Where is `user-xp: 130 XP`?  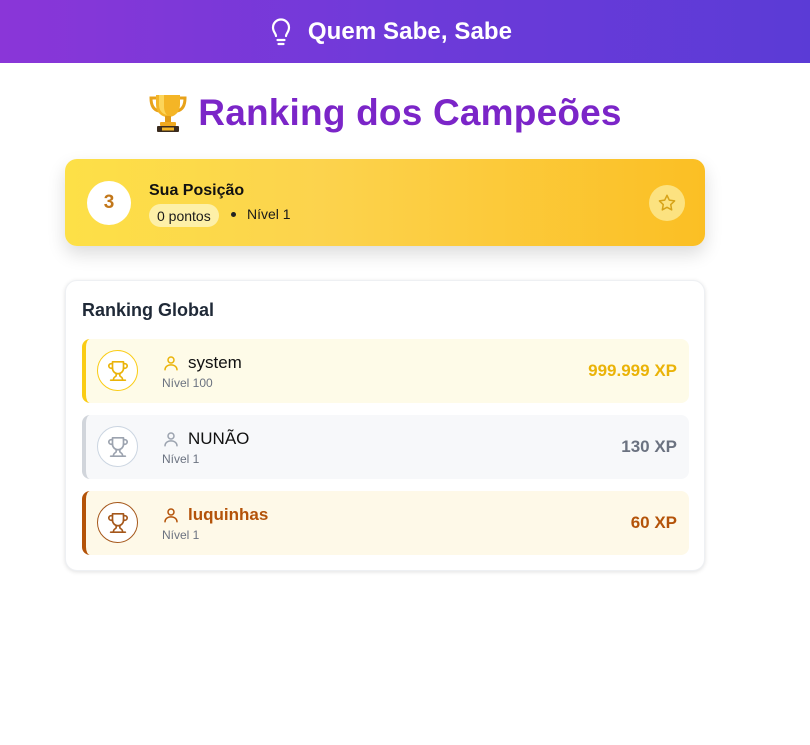
user-xp: 130 XP is located at coordinates (649, 446).